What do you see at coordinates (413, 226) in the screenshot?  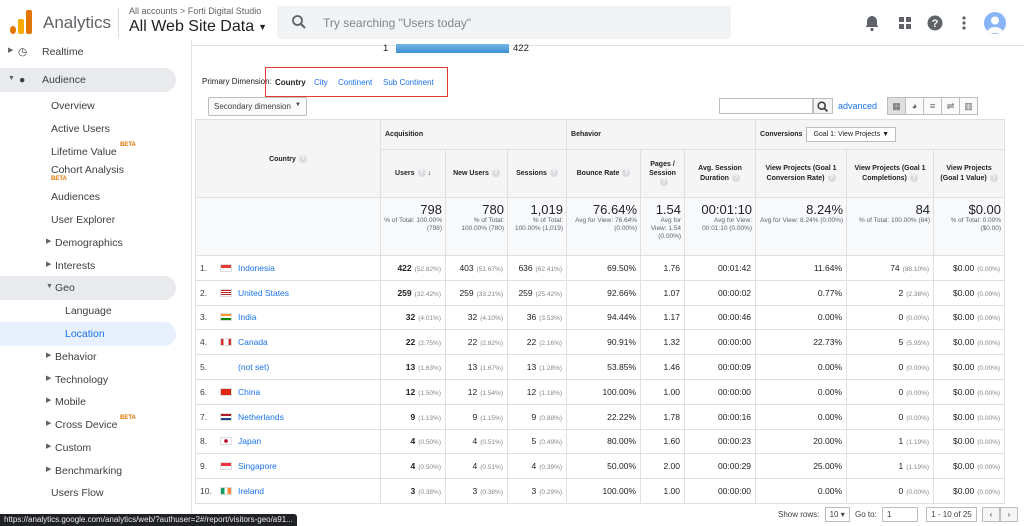 I see `total-users: 798% of Total: 100.00% (798)` at bounding box center [413, 226].